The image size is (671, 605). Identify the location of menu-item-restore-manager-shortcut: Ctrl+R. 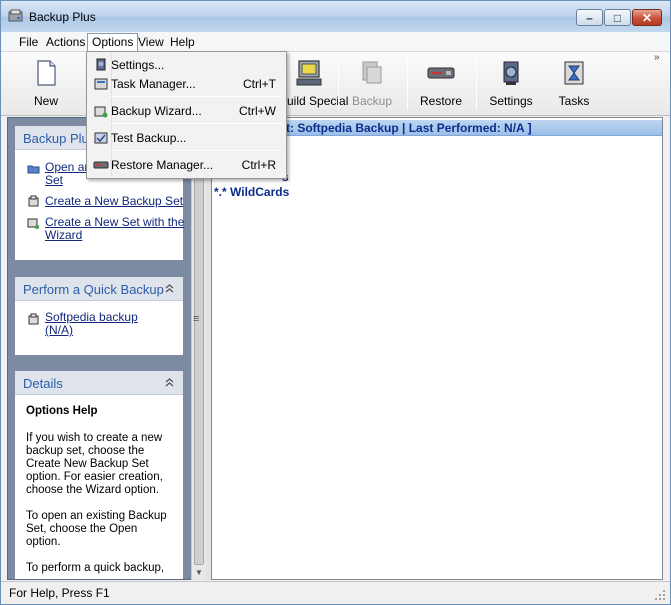
(258, 165).